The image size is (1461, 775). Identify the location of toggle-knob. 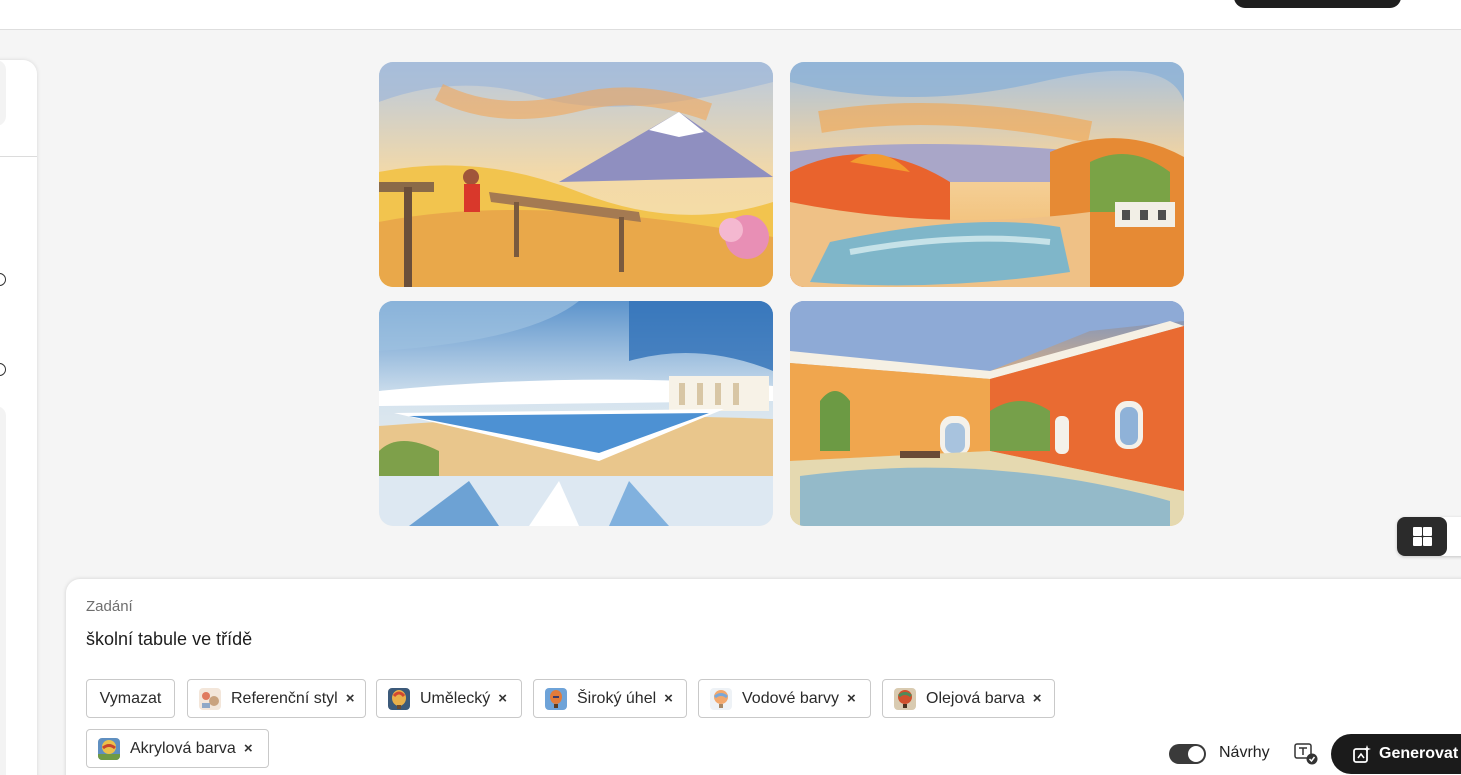
(1196, 754).